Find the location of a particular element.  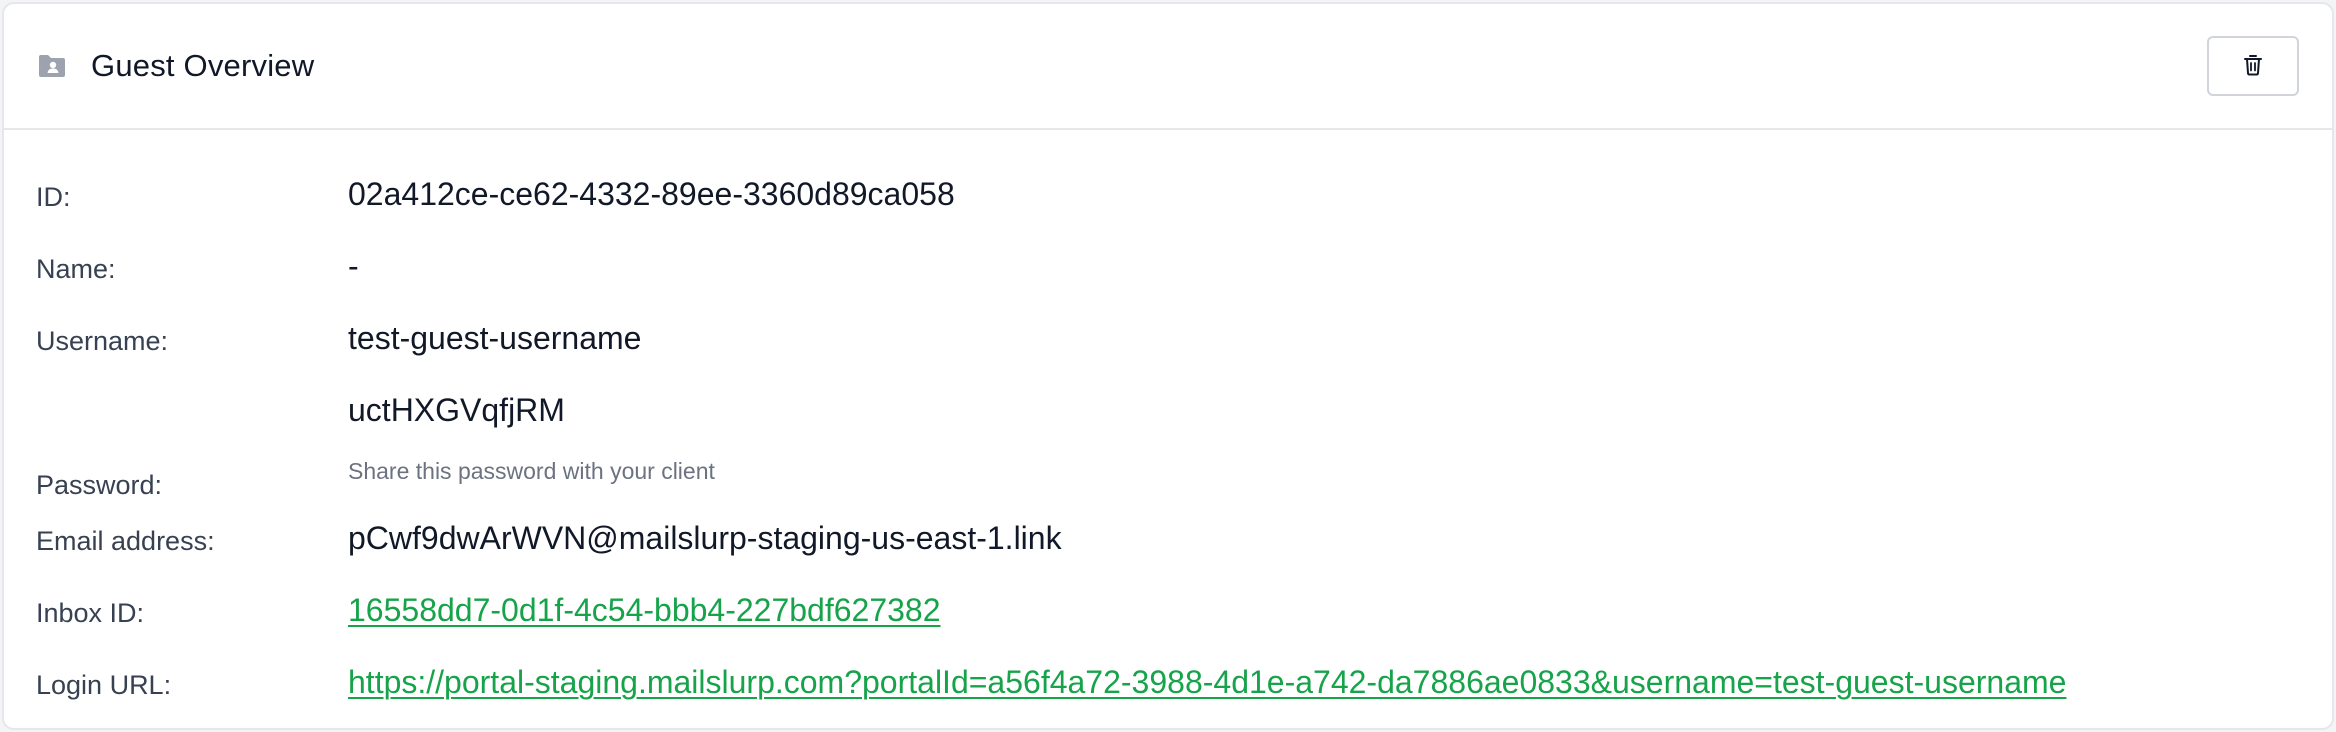

guest-name-value: - is located at coordinates (353, 266).